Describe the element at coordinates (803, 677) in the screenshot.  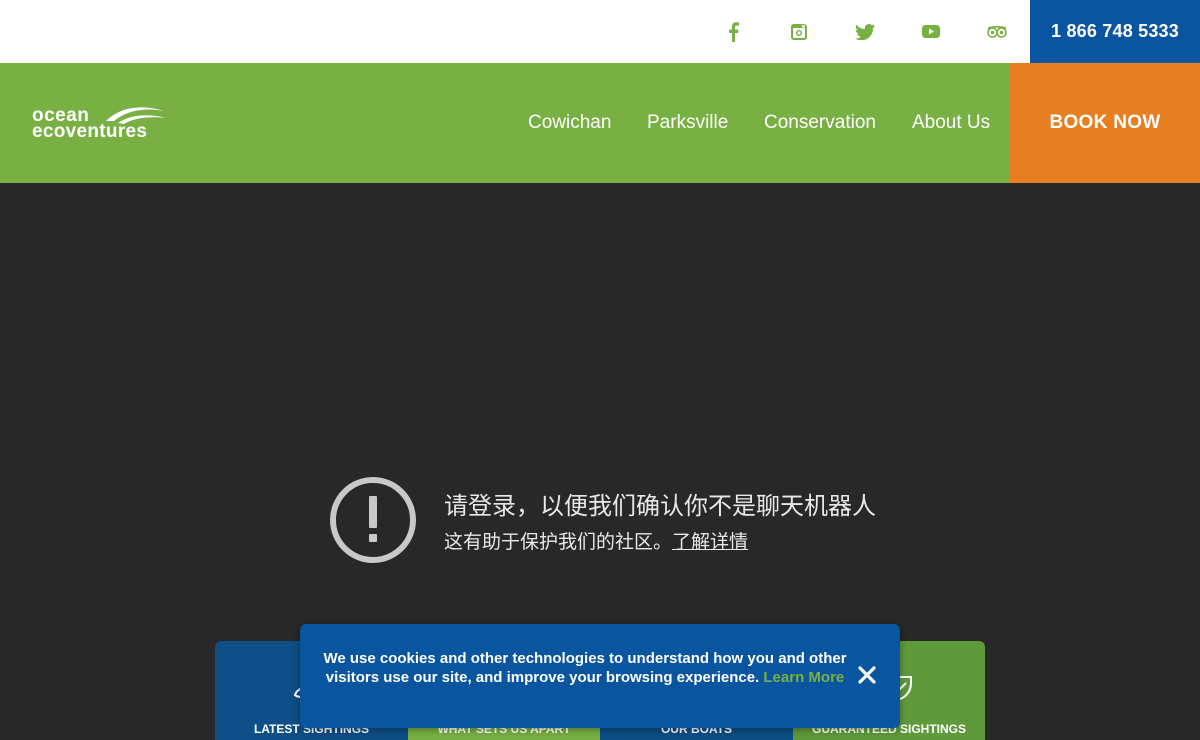
I see `cookie-learn-more-link: Learn More` at that location.